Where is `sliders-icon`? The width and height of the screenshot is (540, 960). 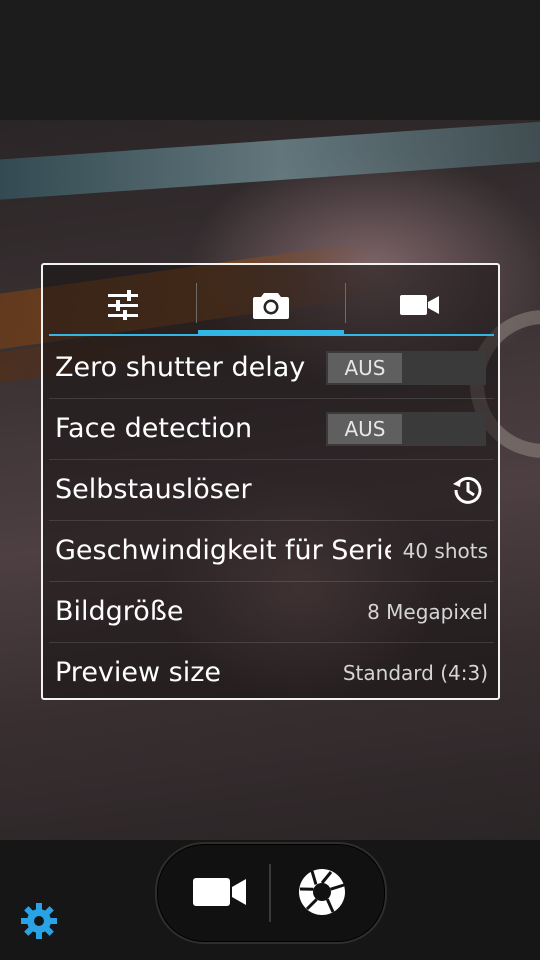 sliders-icon is located at coordinates (122, 305).